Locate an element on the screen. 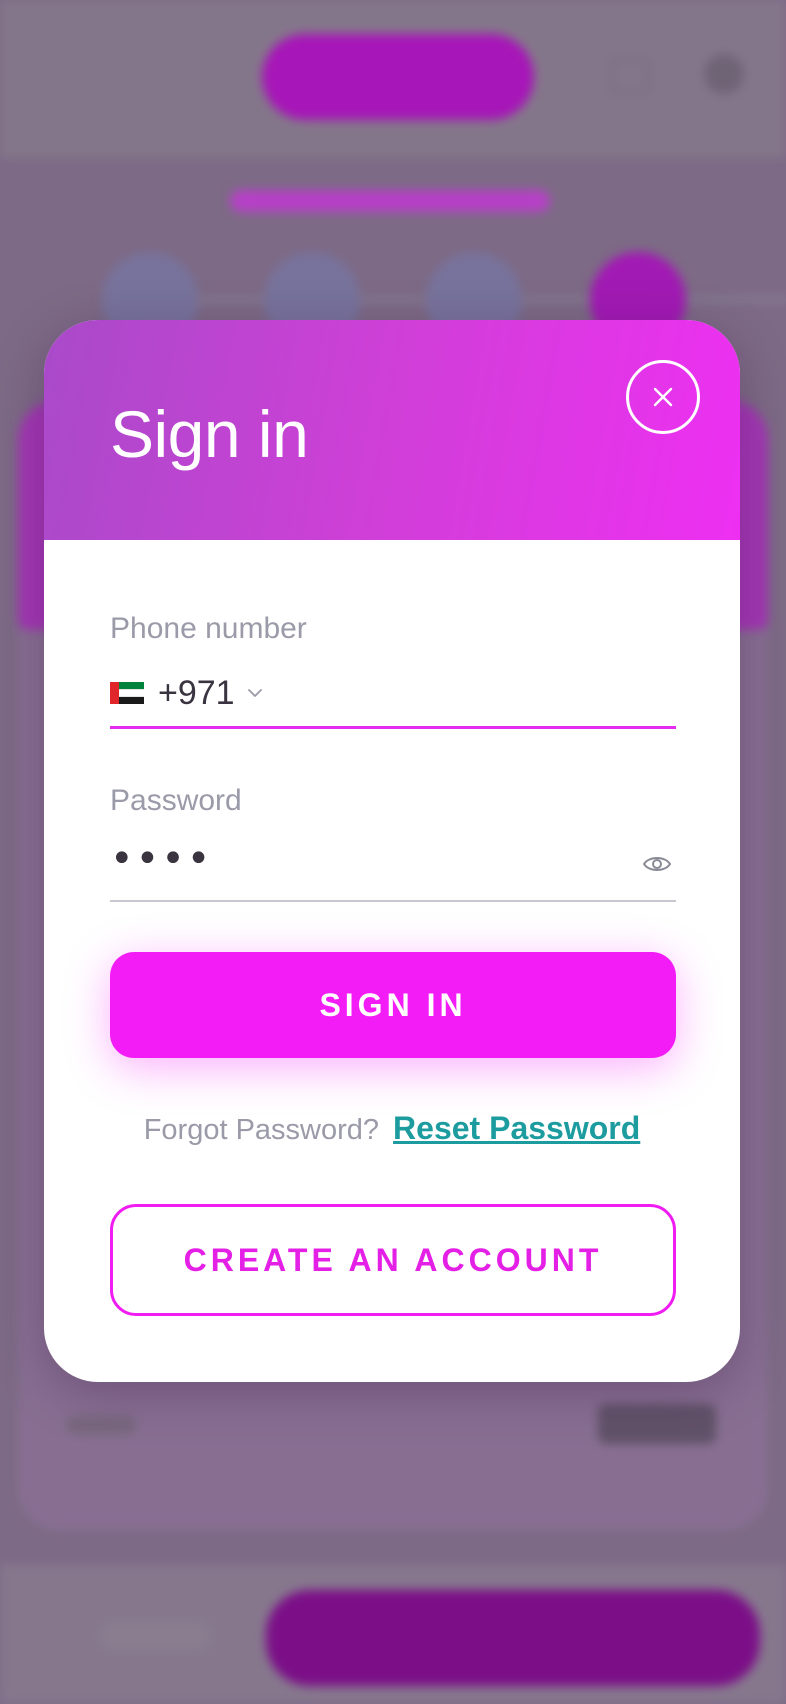  background-bottom-button is located at coordinates (513, 1638).